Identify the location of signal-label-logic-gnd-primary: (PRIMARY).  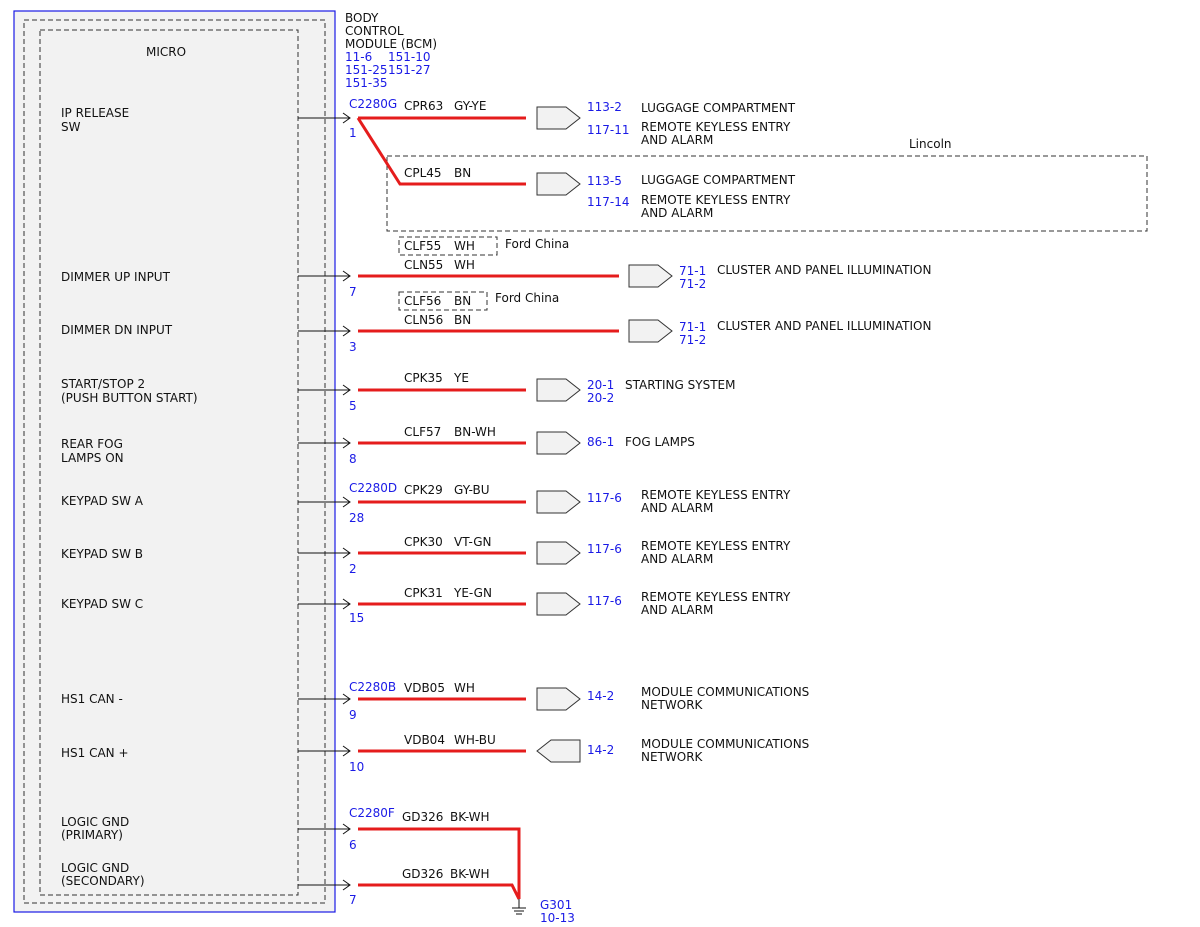
(92, 835).